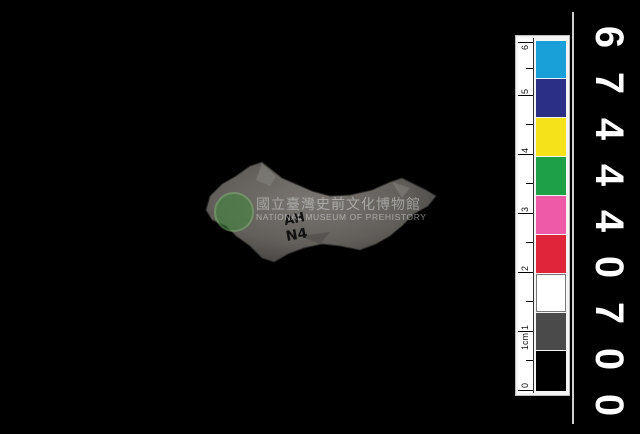 Image resolution: width=640 pixels, height=434 pixels. What do you see at coordinates (525, 327) in the screenshot?
I see `ruler-number-1: 1` at bounding box center [525, 327].